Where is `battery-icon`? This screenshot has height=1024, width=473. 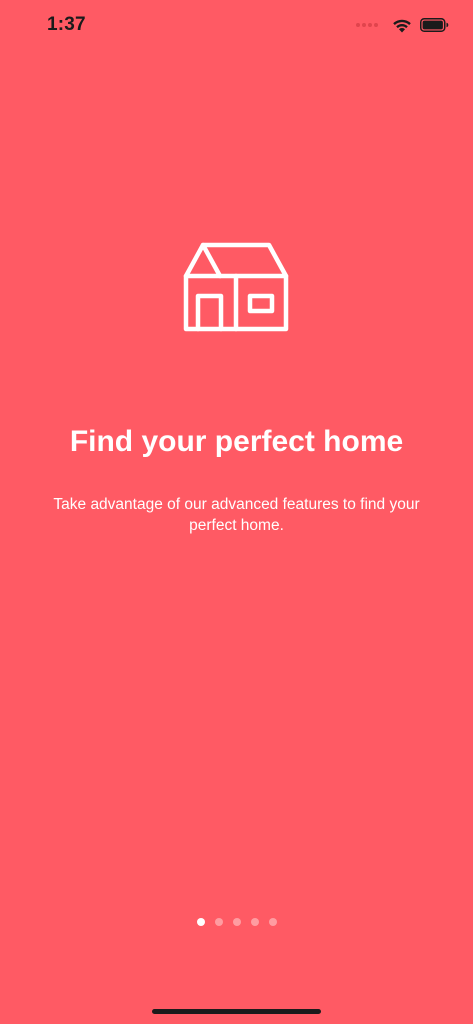
battery-icon is located at coordinates (434, 25).